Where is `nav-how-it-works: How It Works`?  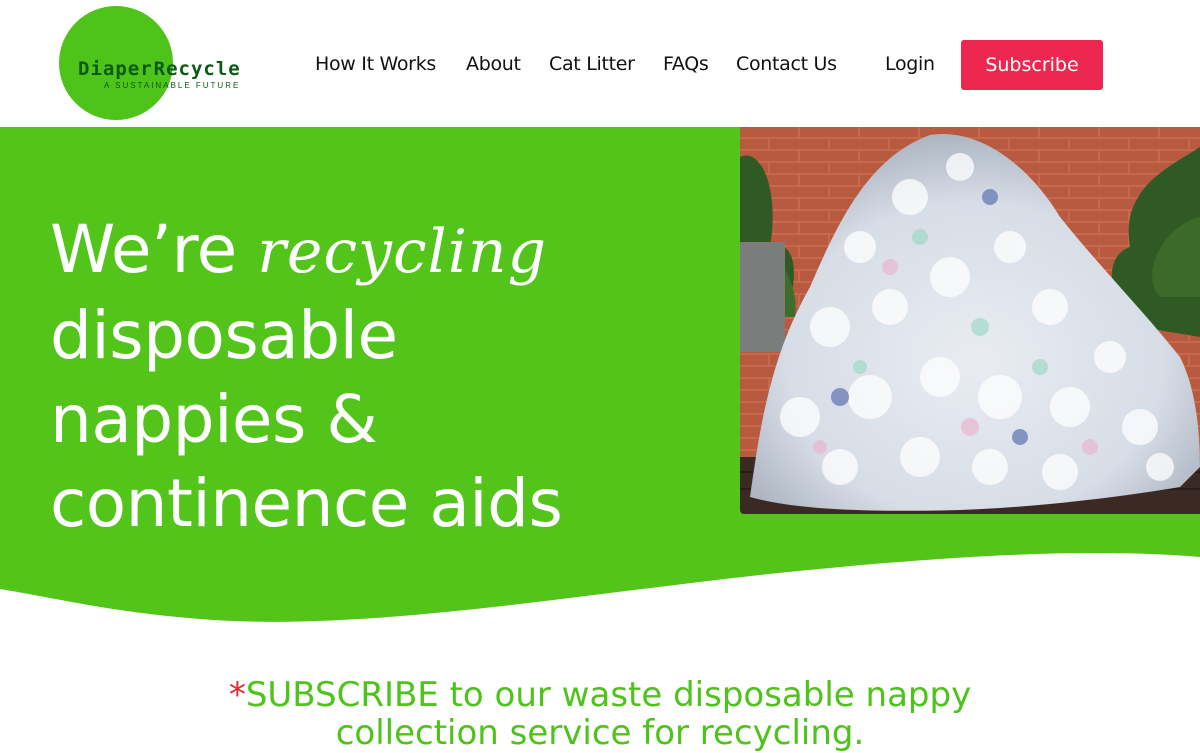 nav-how-it-works: How It Works is located at coordinates (375, 64).